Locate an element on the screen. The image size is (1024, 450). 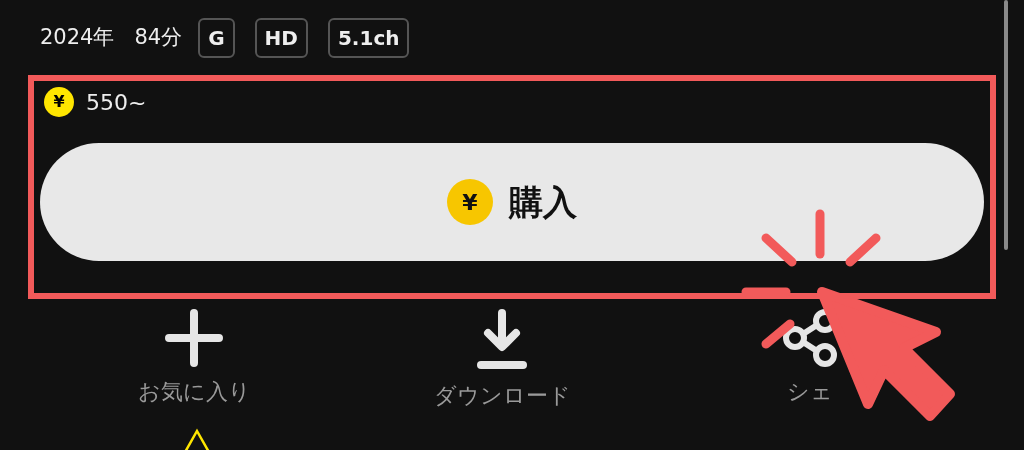
download-icon is located at coordinates (502, 340).